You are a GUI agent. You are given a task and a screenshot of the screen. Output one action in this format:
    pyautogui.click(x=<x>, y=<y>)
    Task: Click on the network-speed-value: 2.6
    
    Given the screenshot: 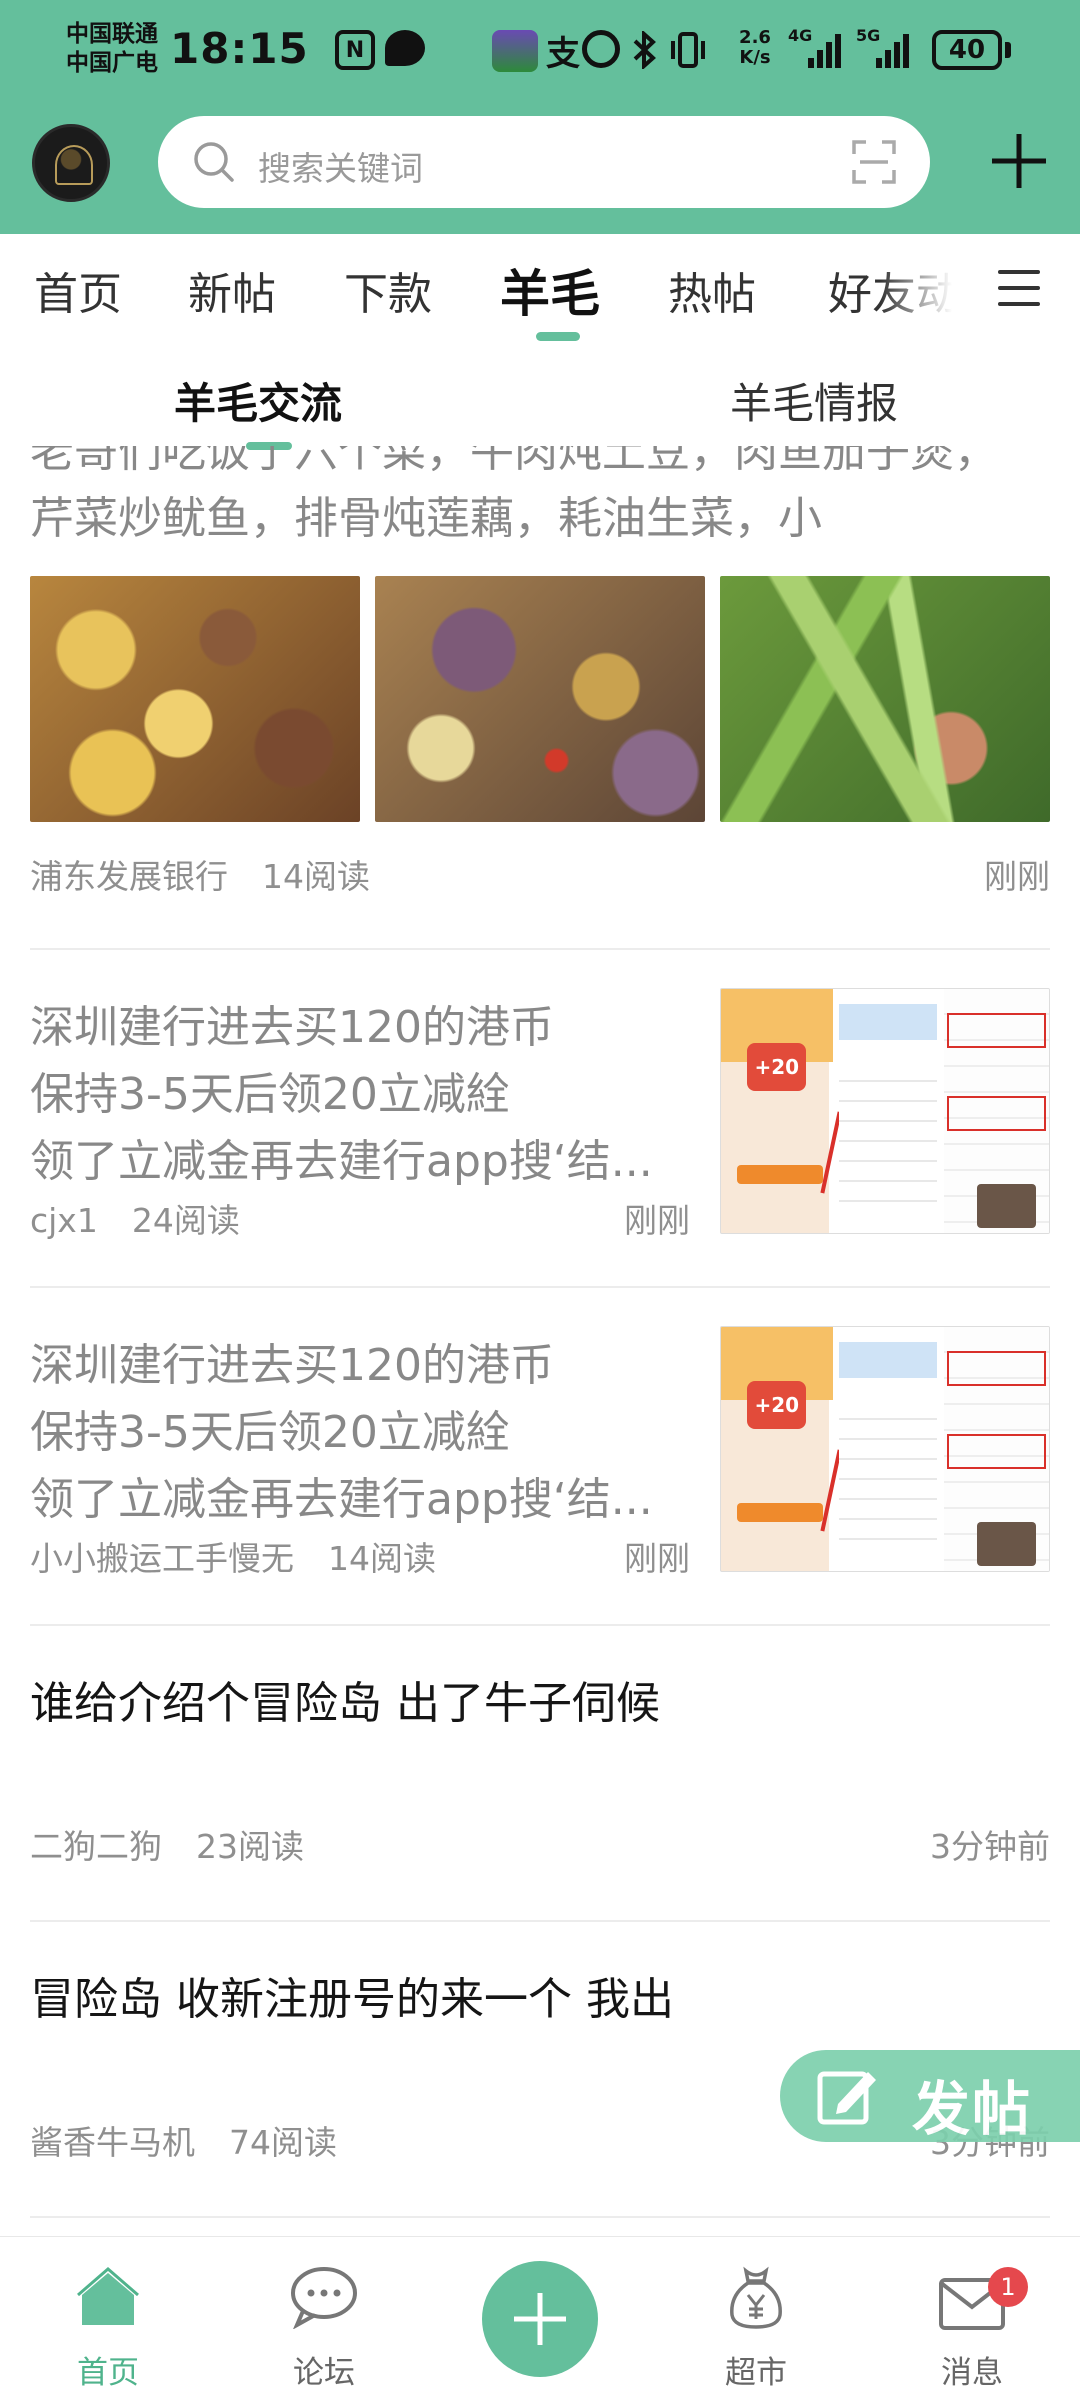 What is the action you would take?
    pyautogui.click(x=755, y=37)
    